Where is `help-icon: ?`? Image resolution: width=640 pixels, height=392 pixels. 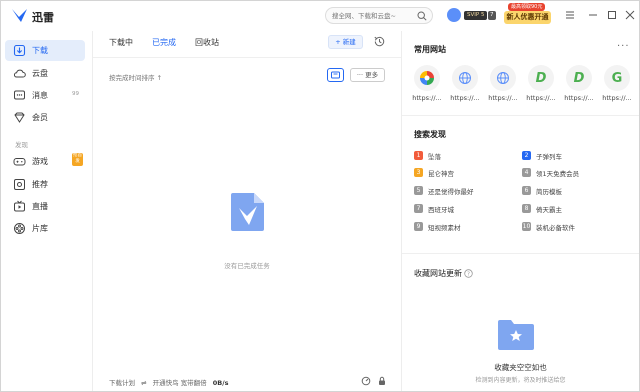 help-icon: ? is located at coordinates (468, 273).